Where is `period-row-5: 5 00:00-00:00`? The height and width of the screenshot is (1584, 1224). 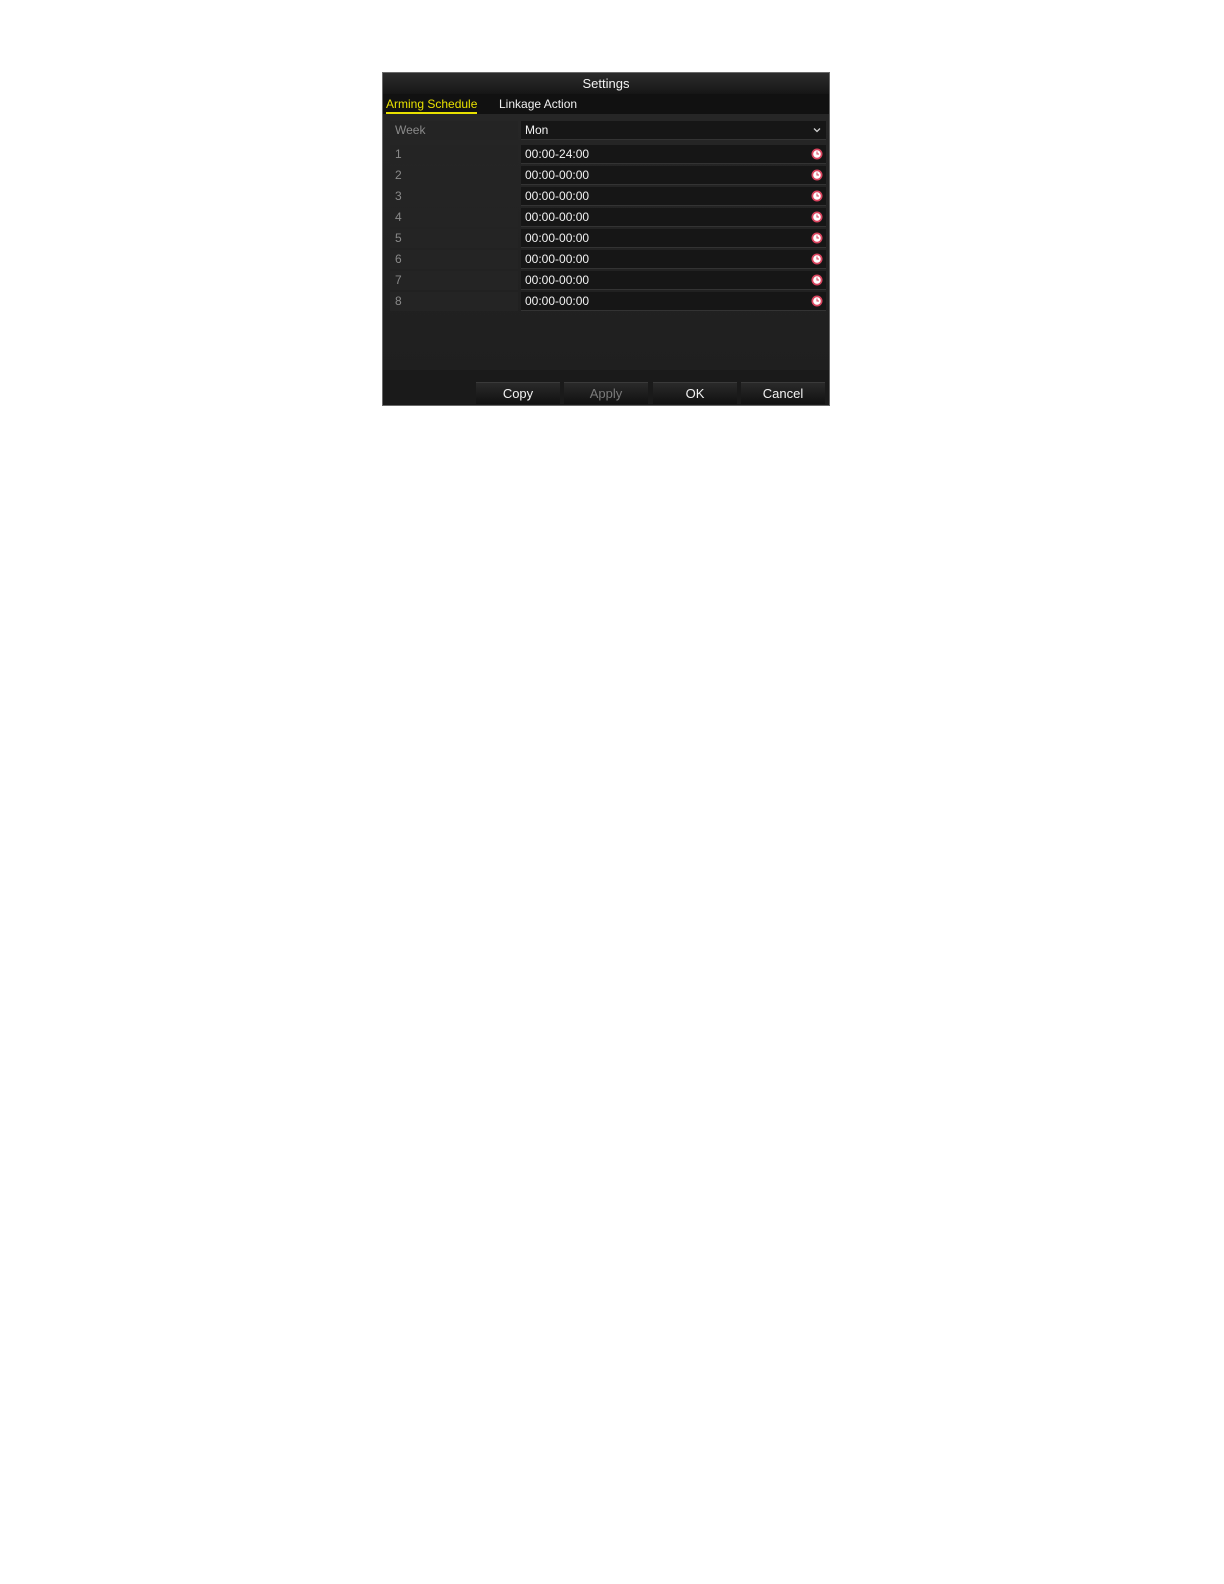 period-row-5: 5 00:00-00:00 is located at coordinates (608, 238).